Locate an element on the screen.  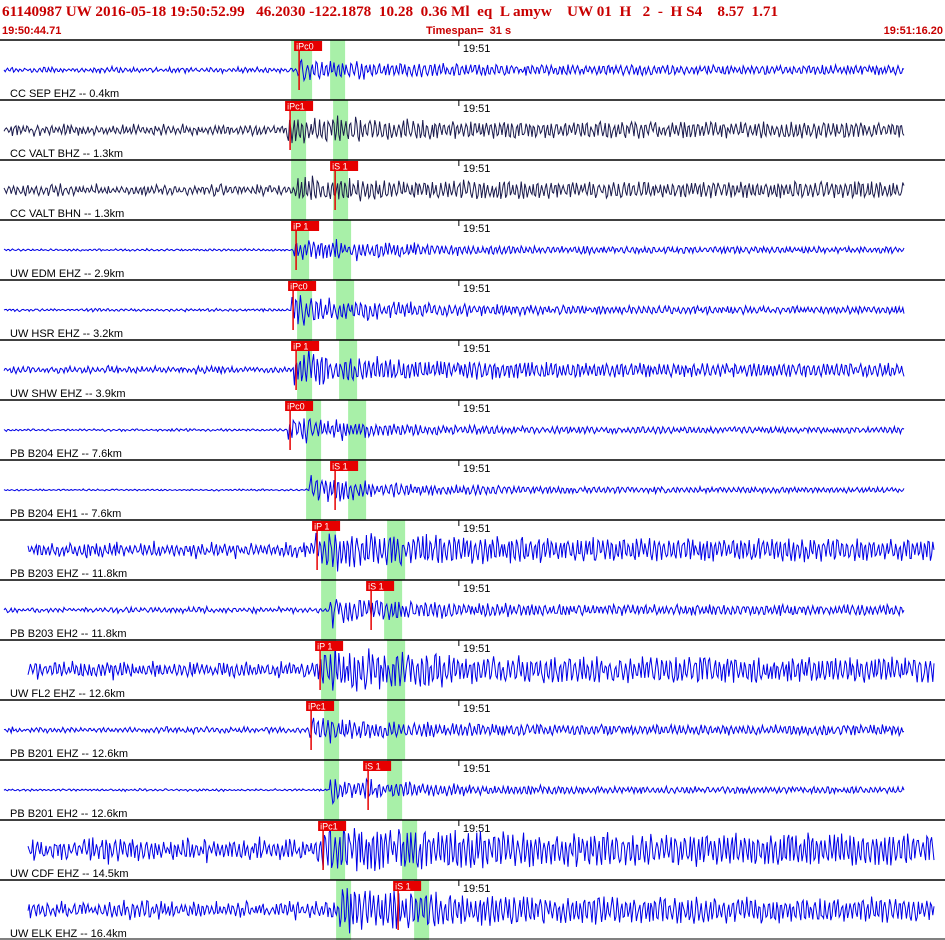
station-label: PB B204 EHZ -- 7.6km is located at coordinates (66, 454).